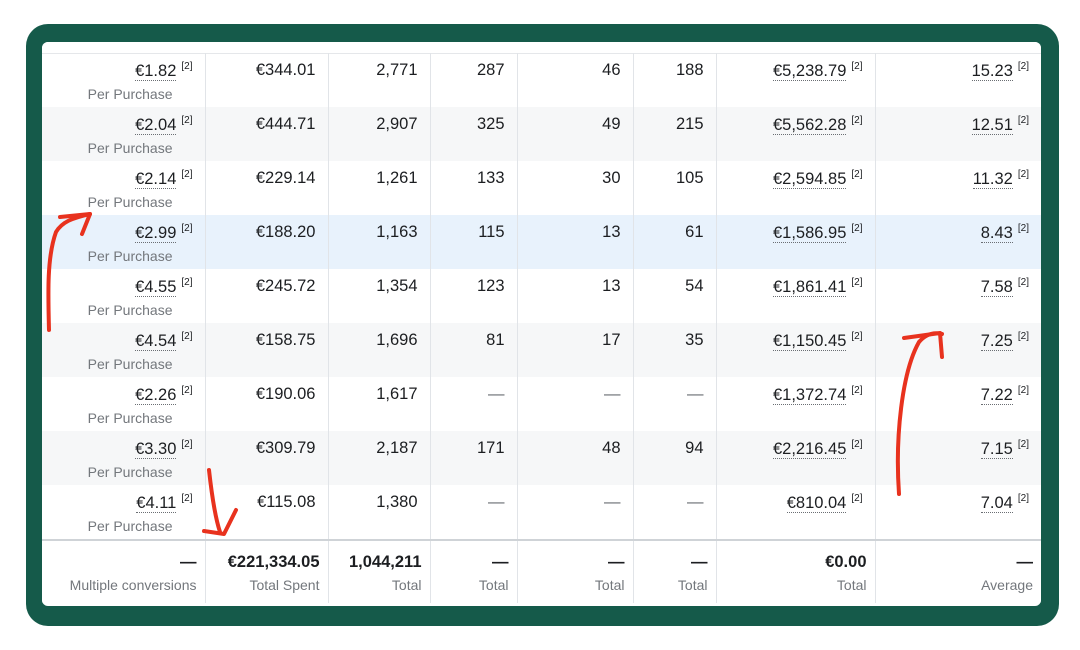  Describe the element at coordinates (919, 413) in the screenshot. I see `up-arrow-right` at that location.